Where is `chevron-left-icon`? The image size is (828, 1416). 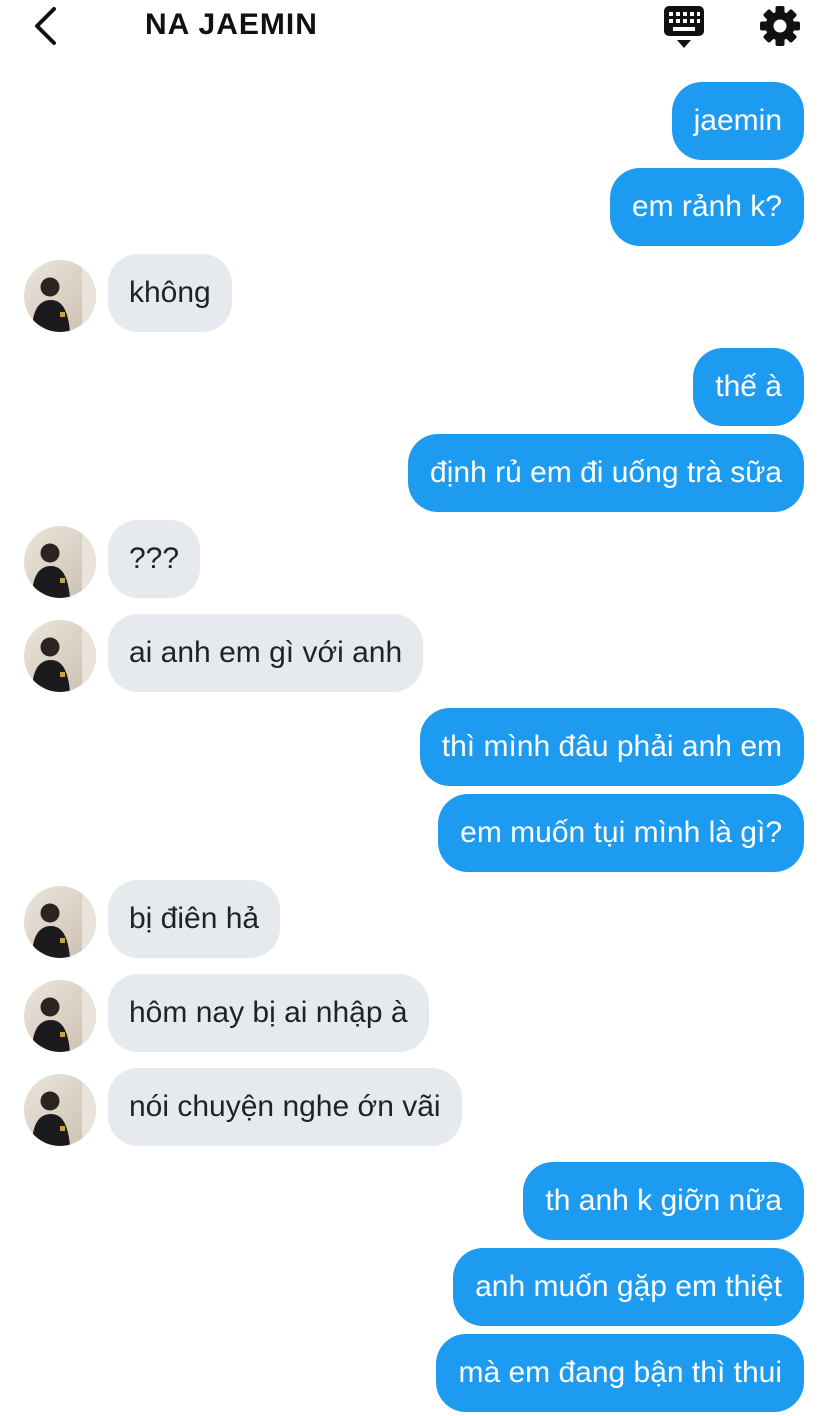 chevron-left-icon is located at coordinates (45, 26).